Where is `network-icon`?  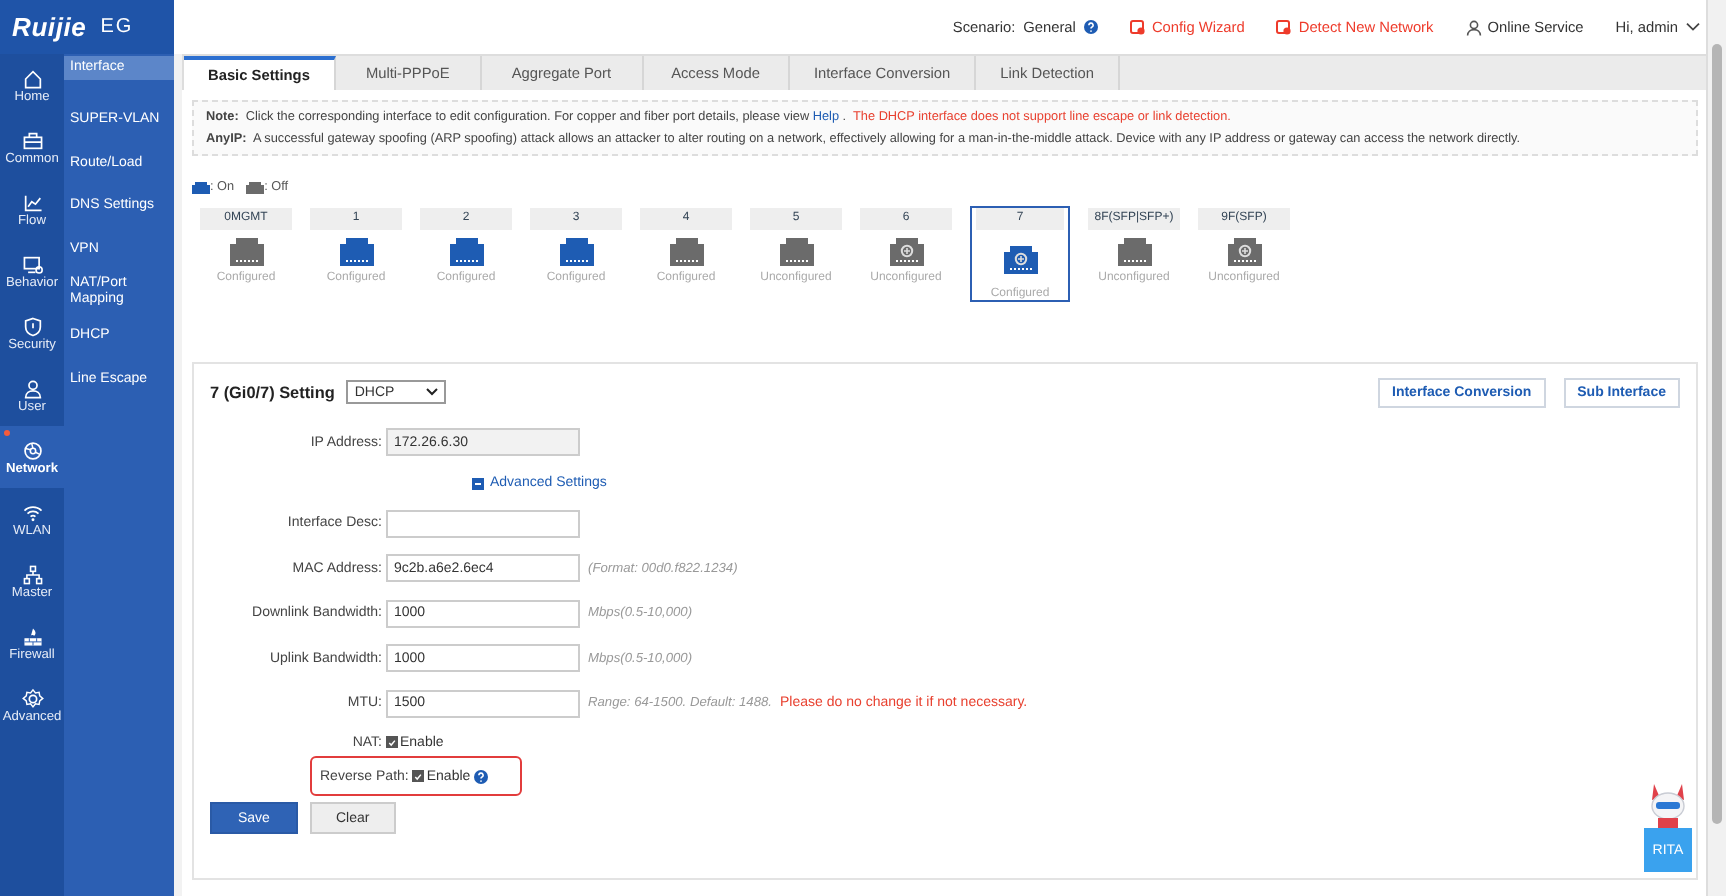 network-icon is located at coordinates (32, 574).